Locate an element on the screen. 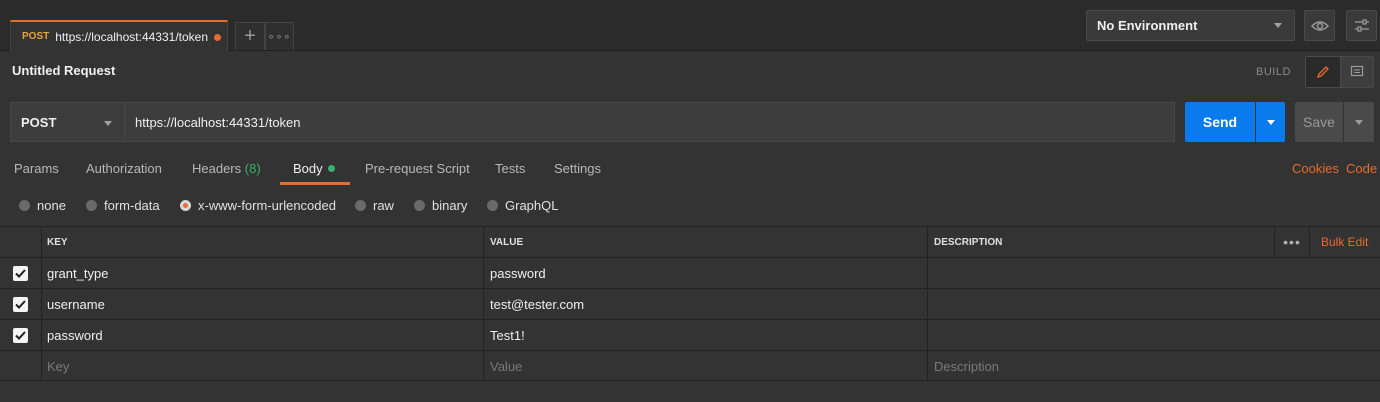 This screenshot has width=1380, height=402. body-type-binary-label: binary is located at coordinates (450, 205).